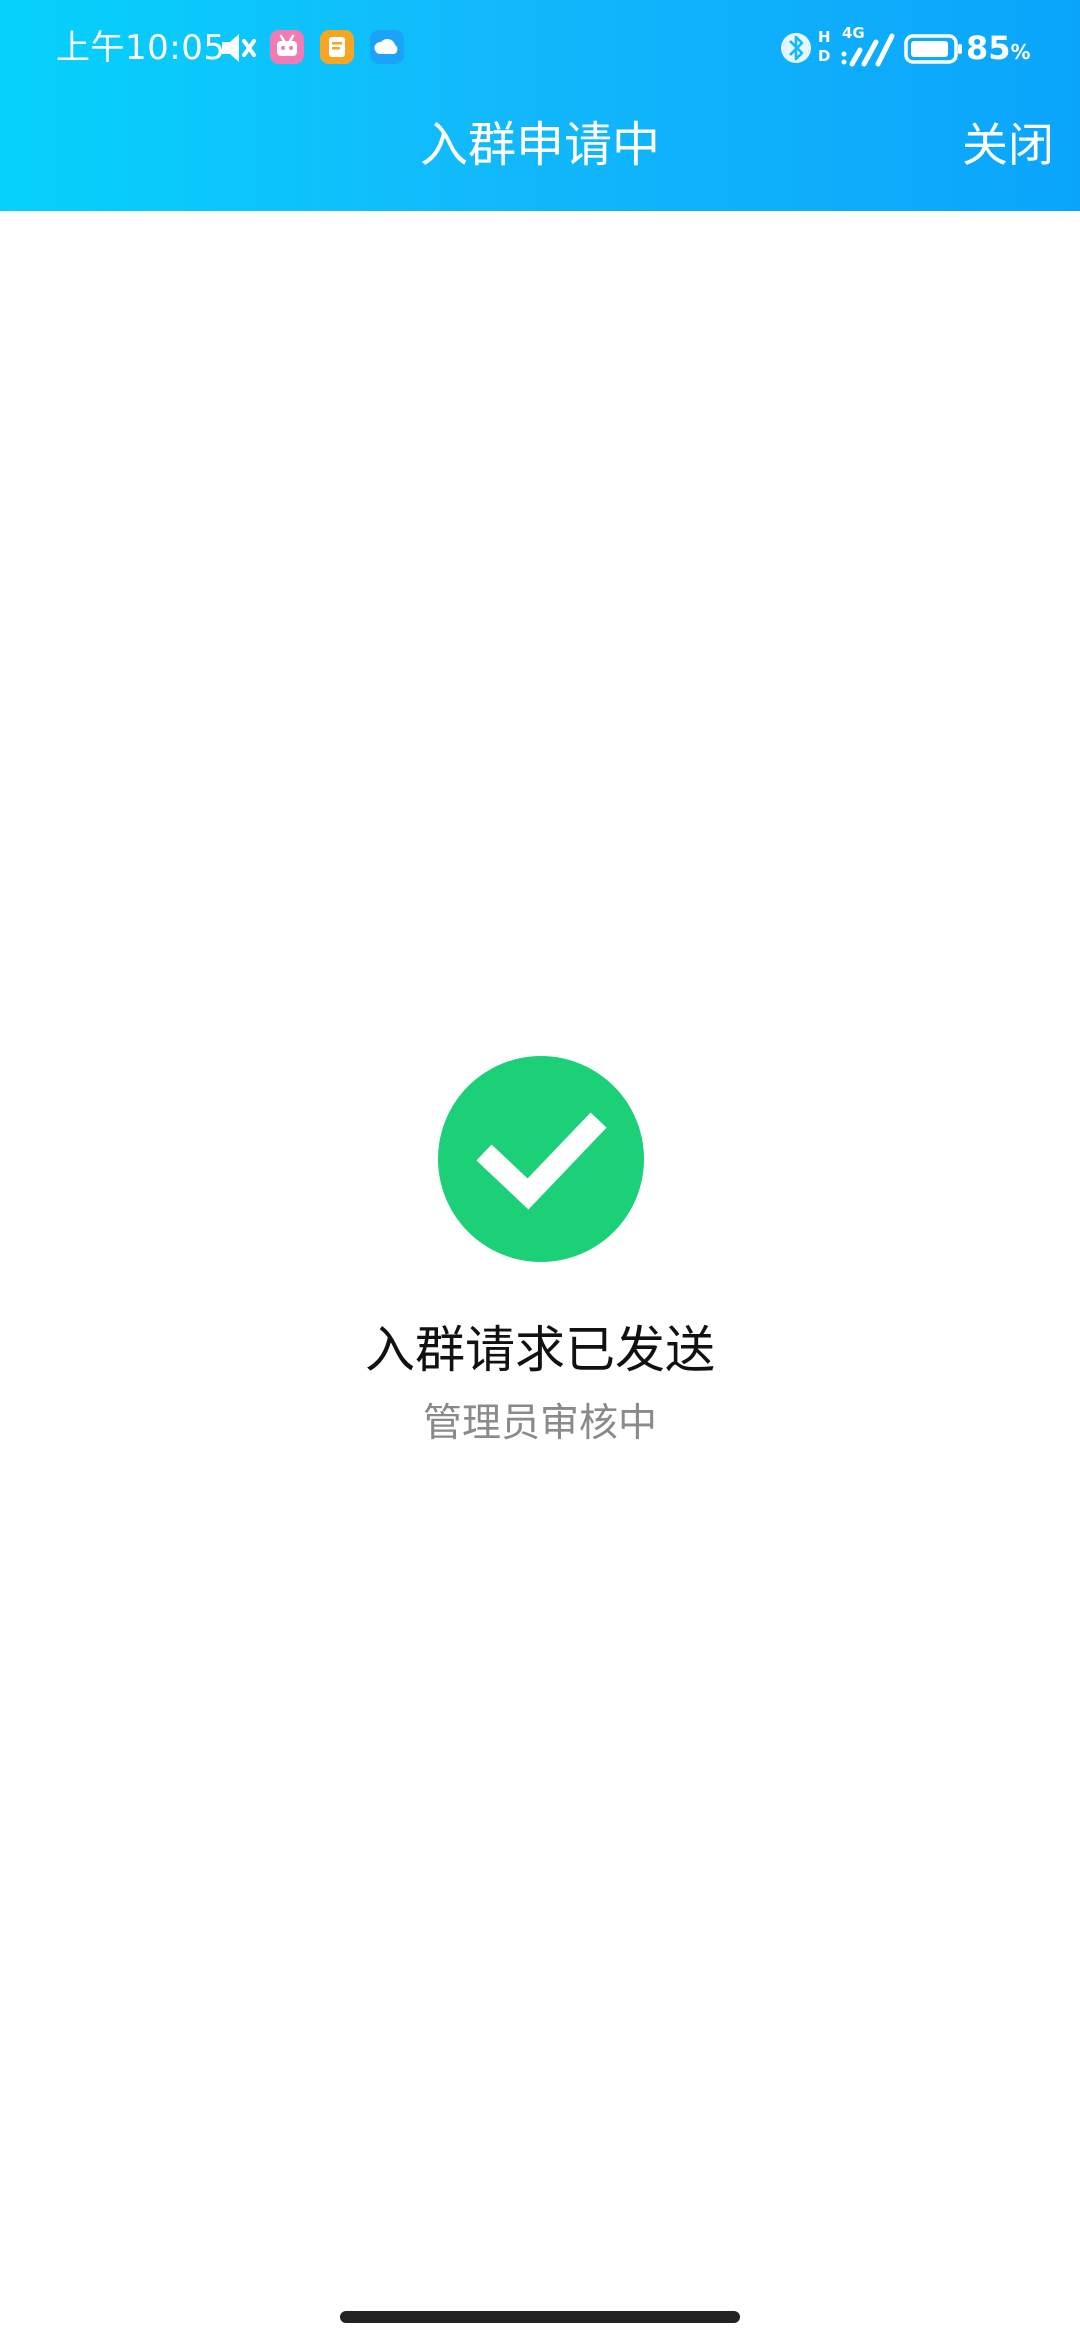 This screenshot has height=2340, width=1080. What do you see at coordinates (540, 105) in the screenshot?
I see `app-header: 上午10:05 H D 4G 85% 入群申请中 关闭` at bounding box center [540, 105].